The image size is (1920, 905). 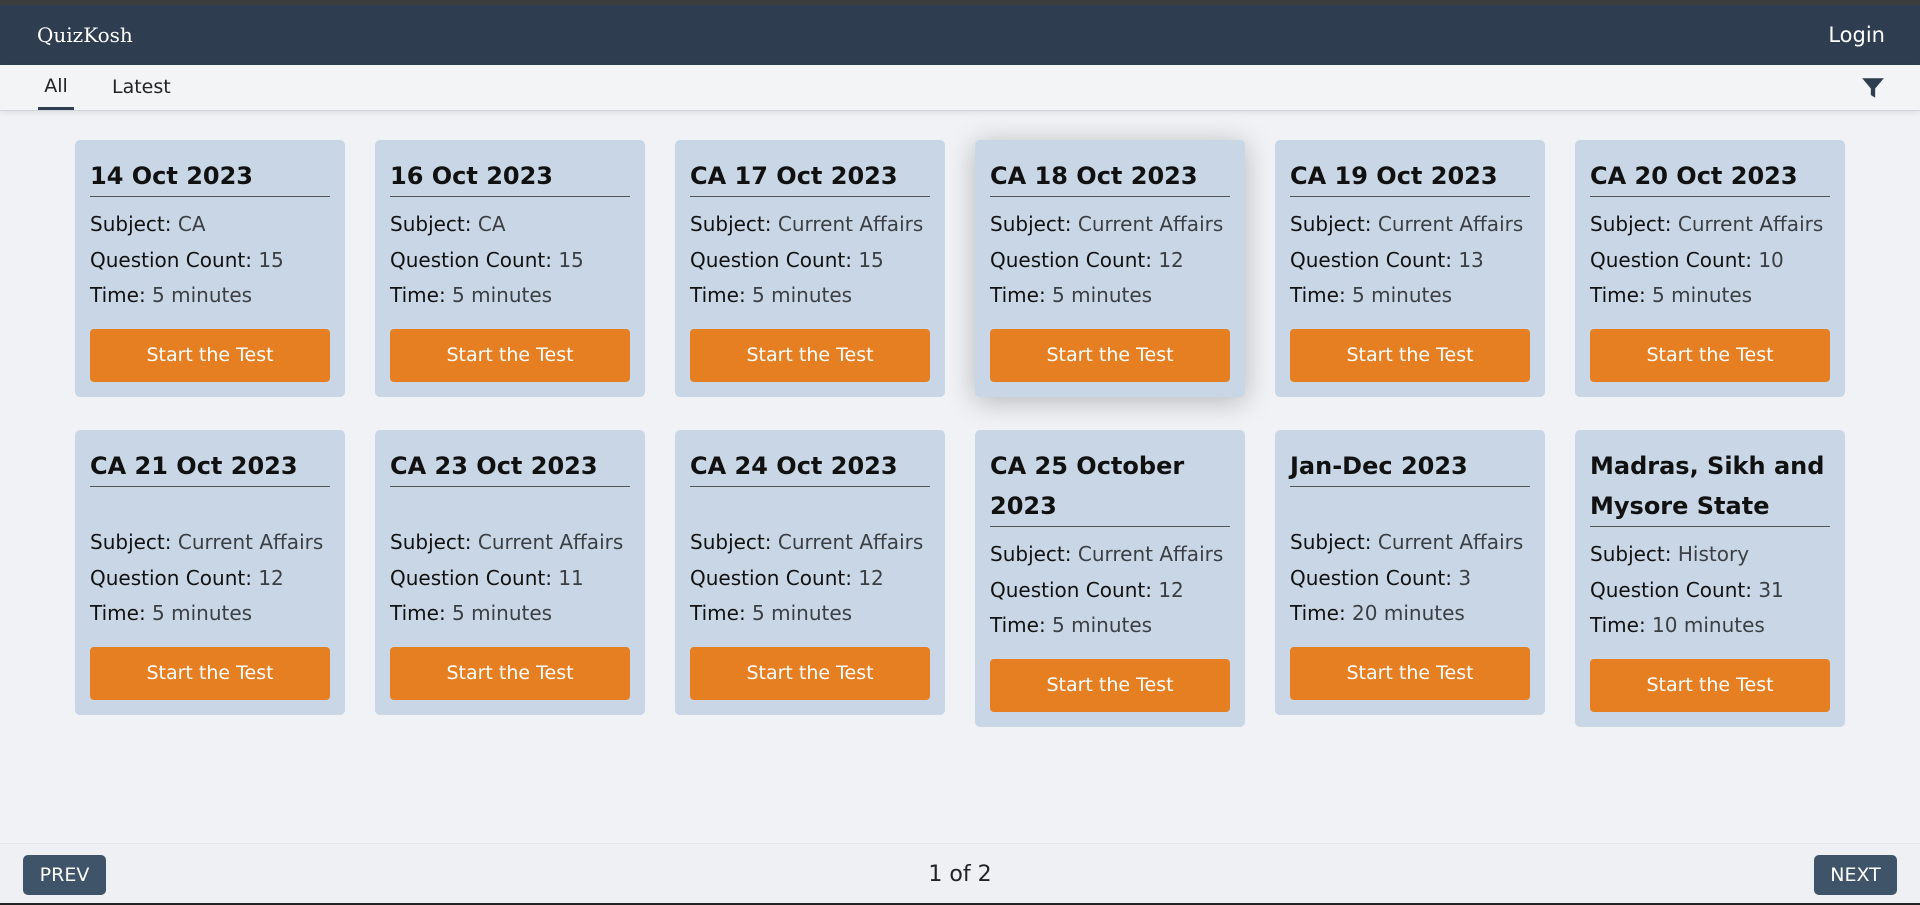 What do you see at coordinates (1710, 486) in the screenshot?
I see `quiz-card-title: Madras, Sikh and Mysore State` at bounding box center [1710, 486].